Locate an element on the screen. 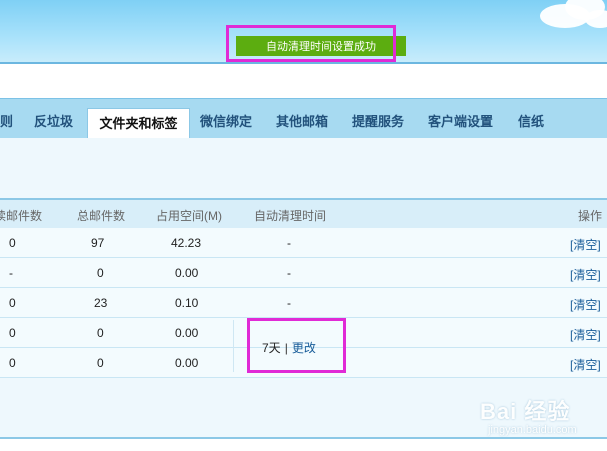 This screenshot has height=451, width=607. header-action: 操作 is located at coordinates (590, 216).